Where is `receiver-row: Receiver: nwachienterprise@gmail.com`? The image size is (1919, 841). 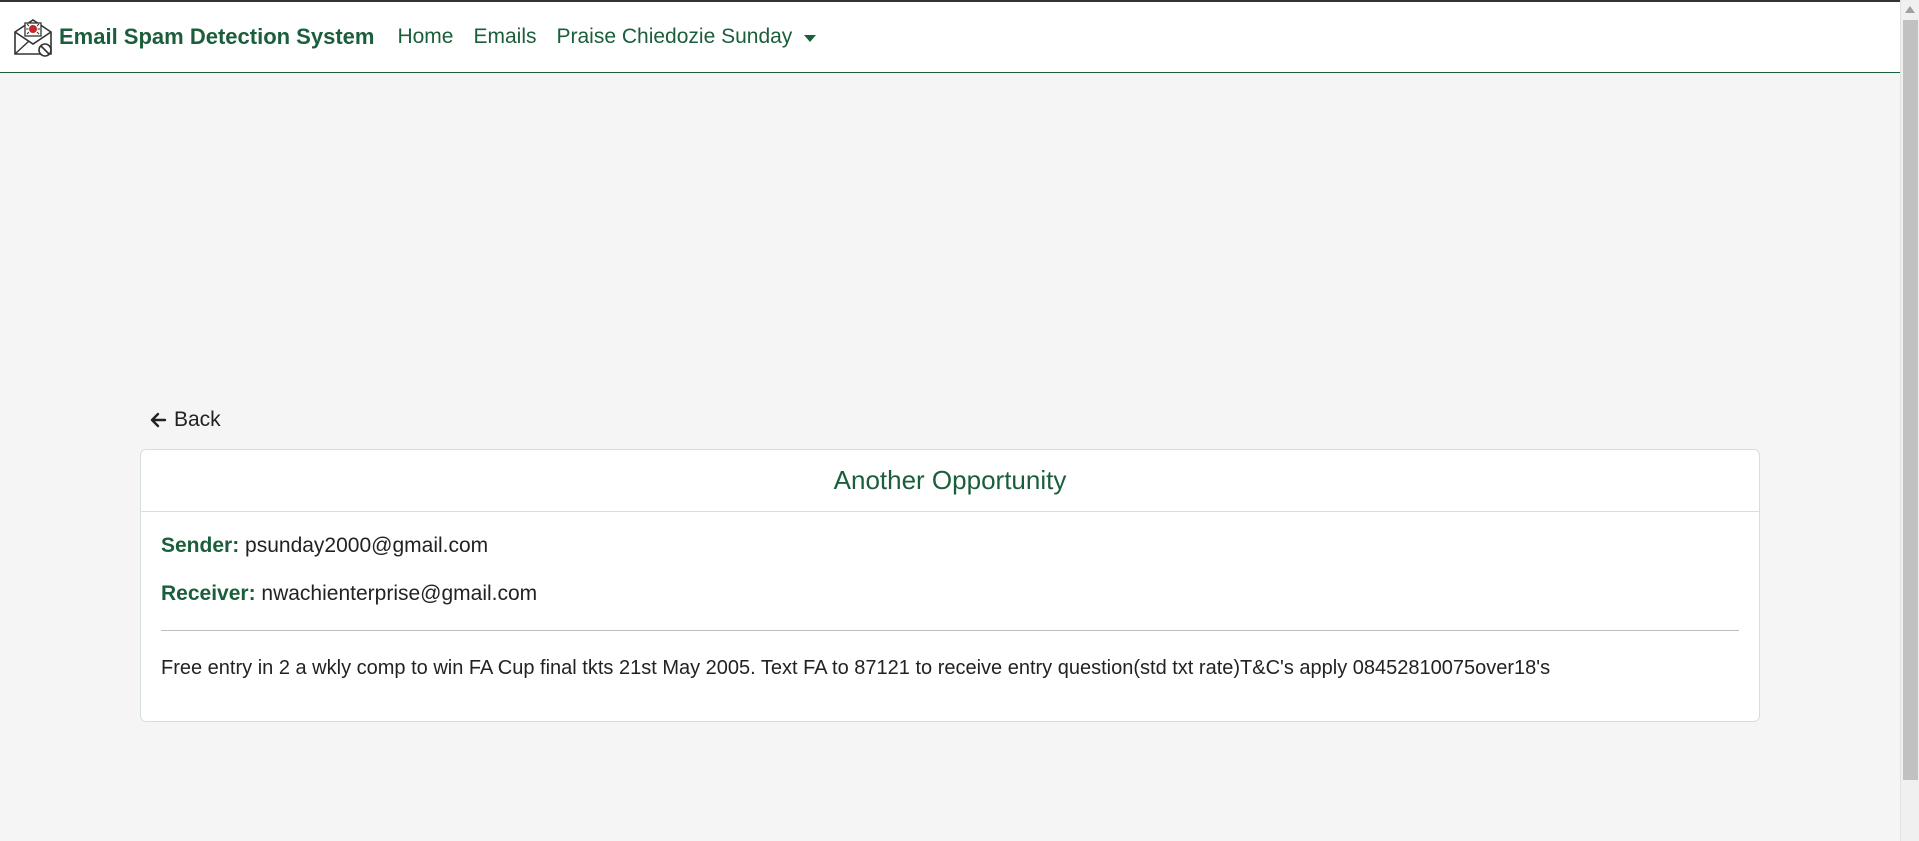 receiver-row: Receiver: nwachienterprise@gmail.com is located at coordinates (950, 594).